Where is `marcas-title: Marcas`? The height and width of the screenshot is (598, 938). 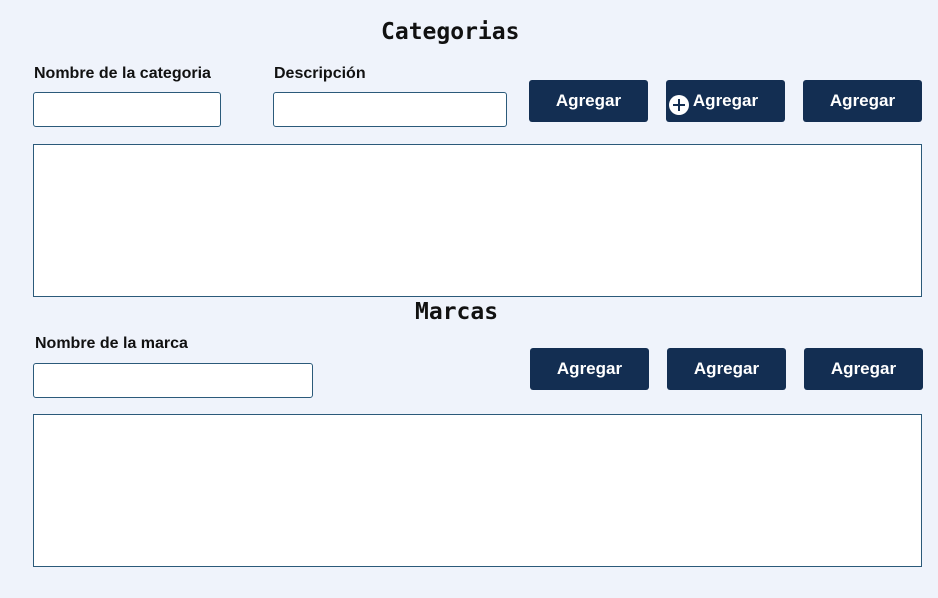 marcas-title: Marcas is located at coordinates (457, 312).